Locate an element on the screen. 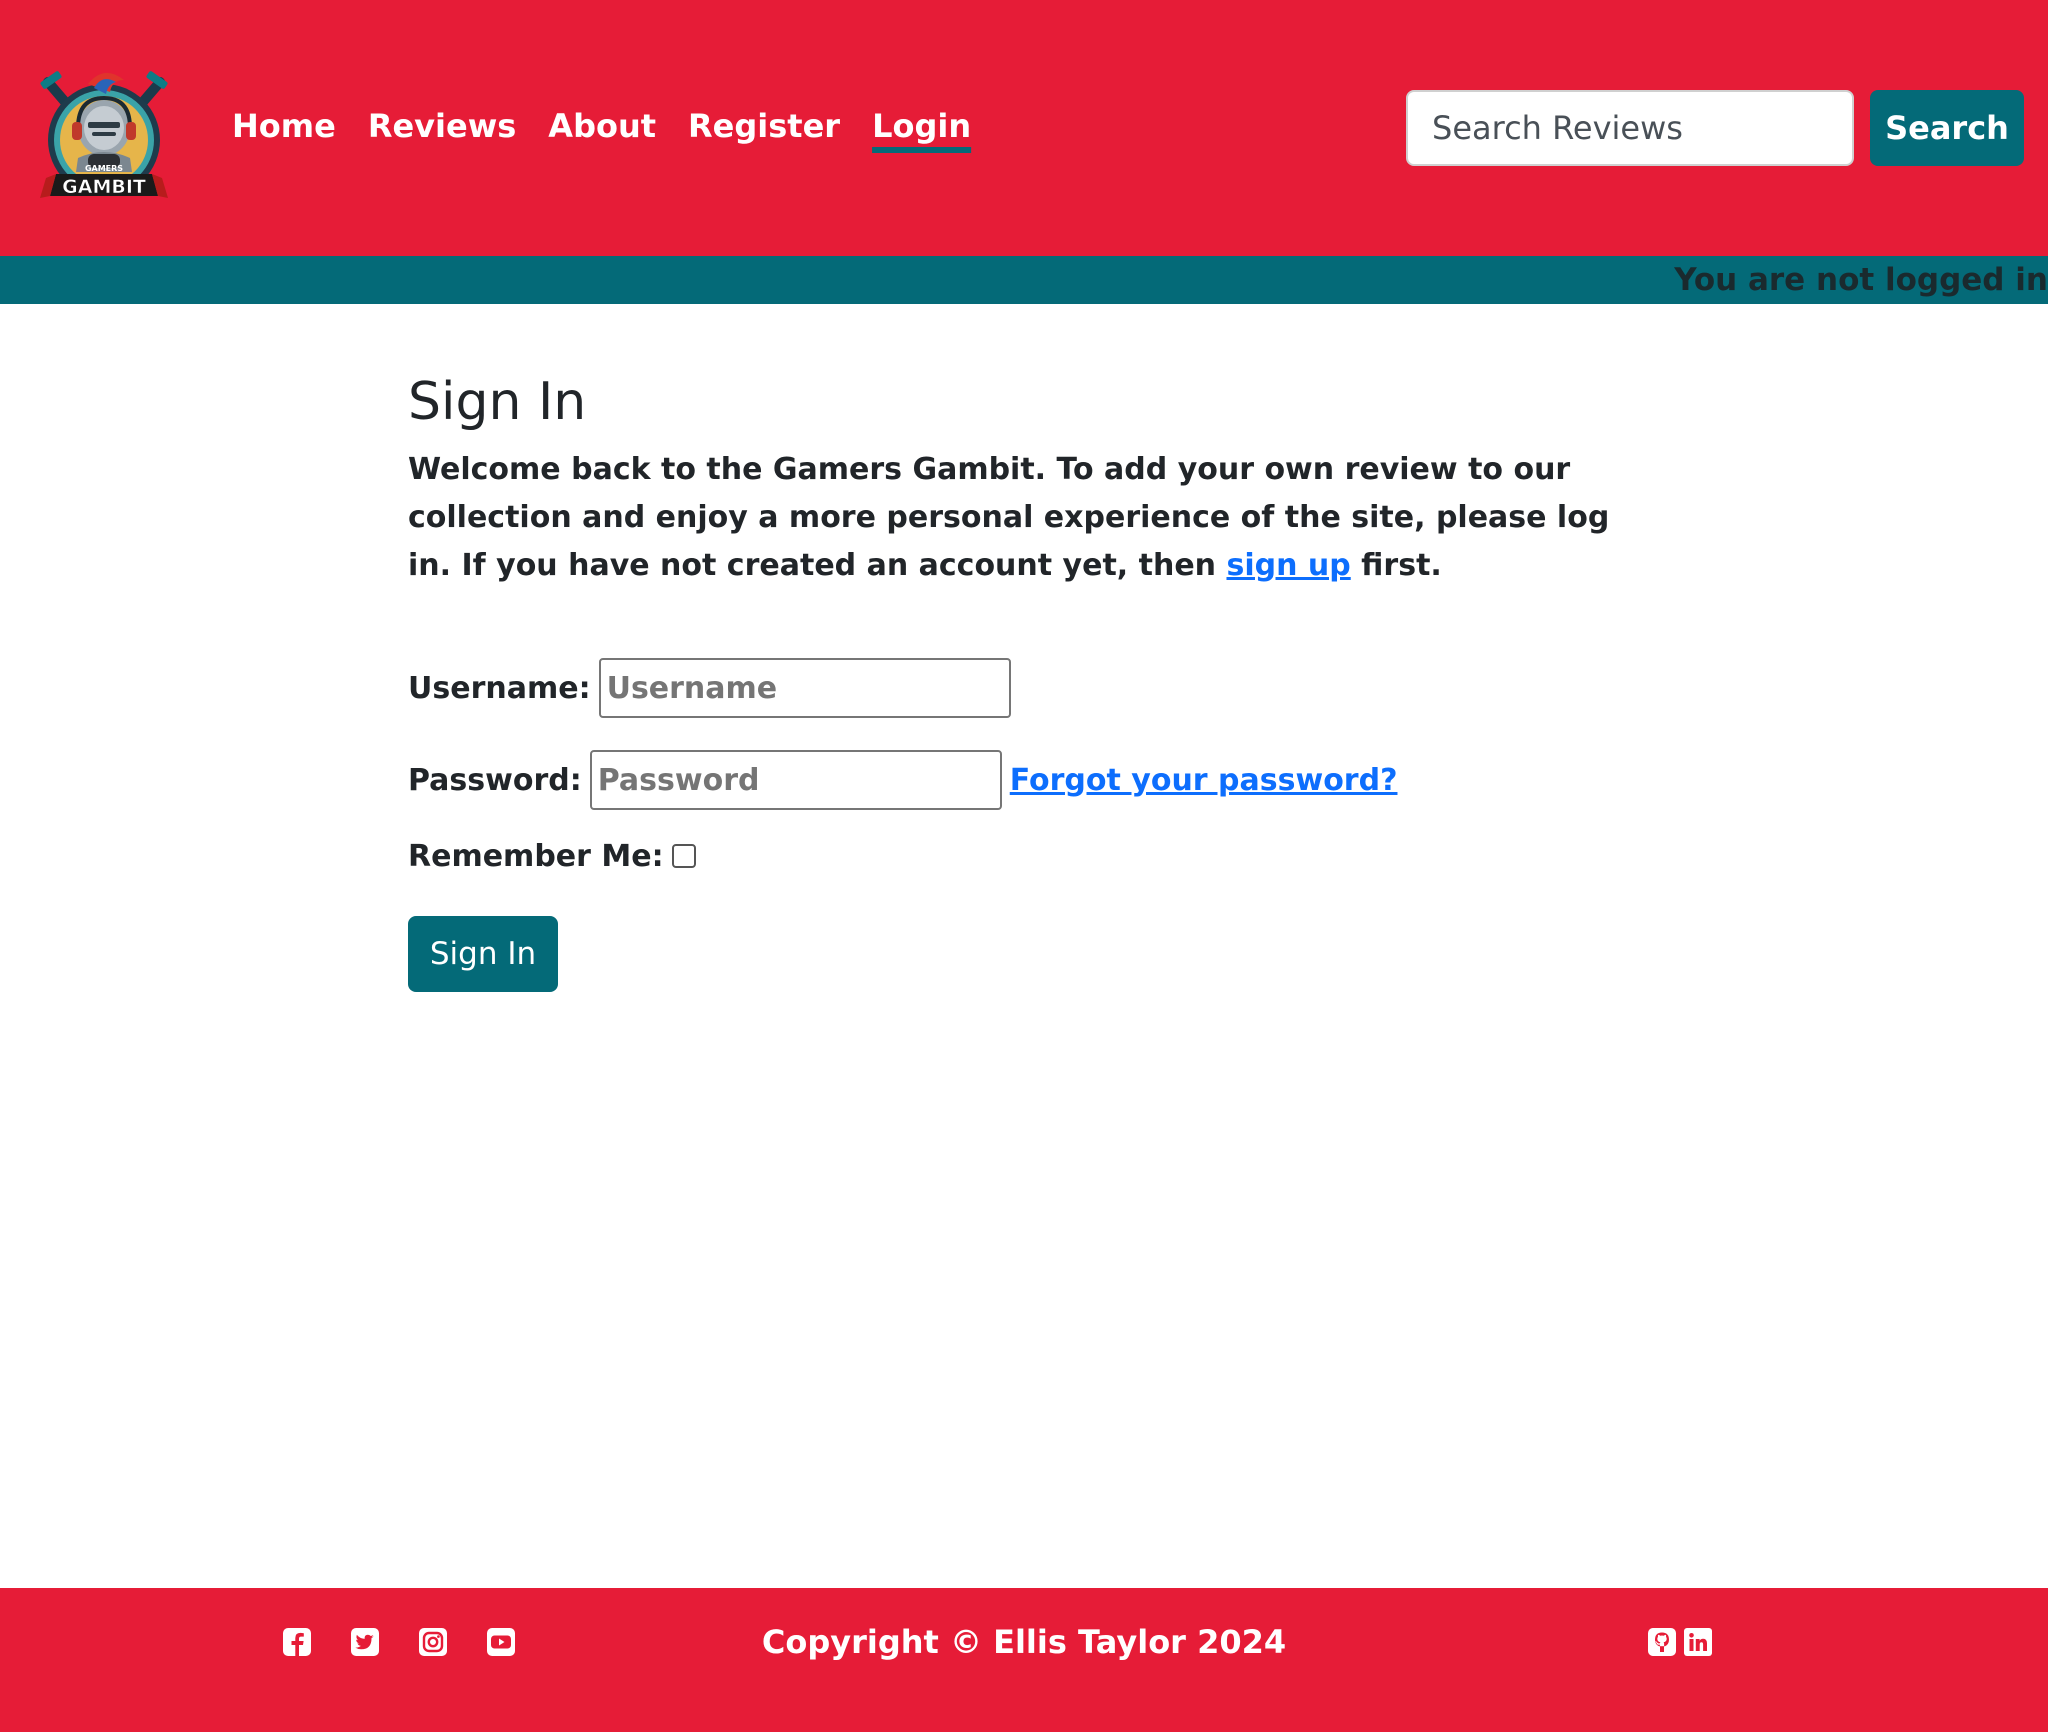  remember-me-label: Remember Me: is located at coordinates (536, 856).